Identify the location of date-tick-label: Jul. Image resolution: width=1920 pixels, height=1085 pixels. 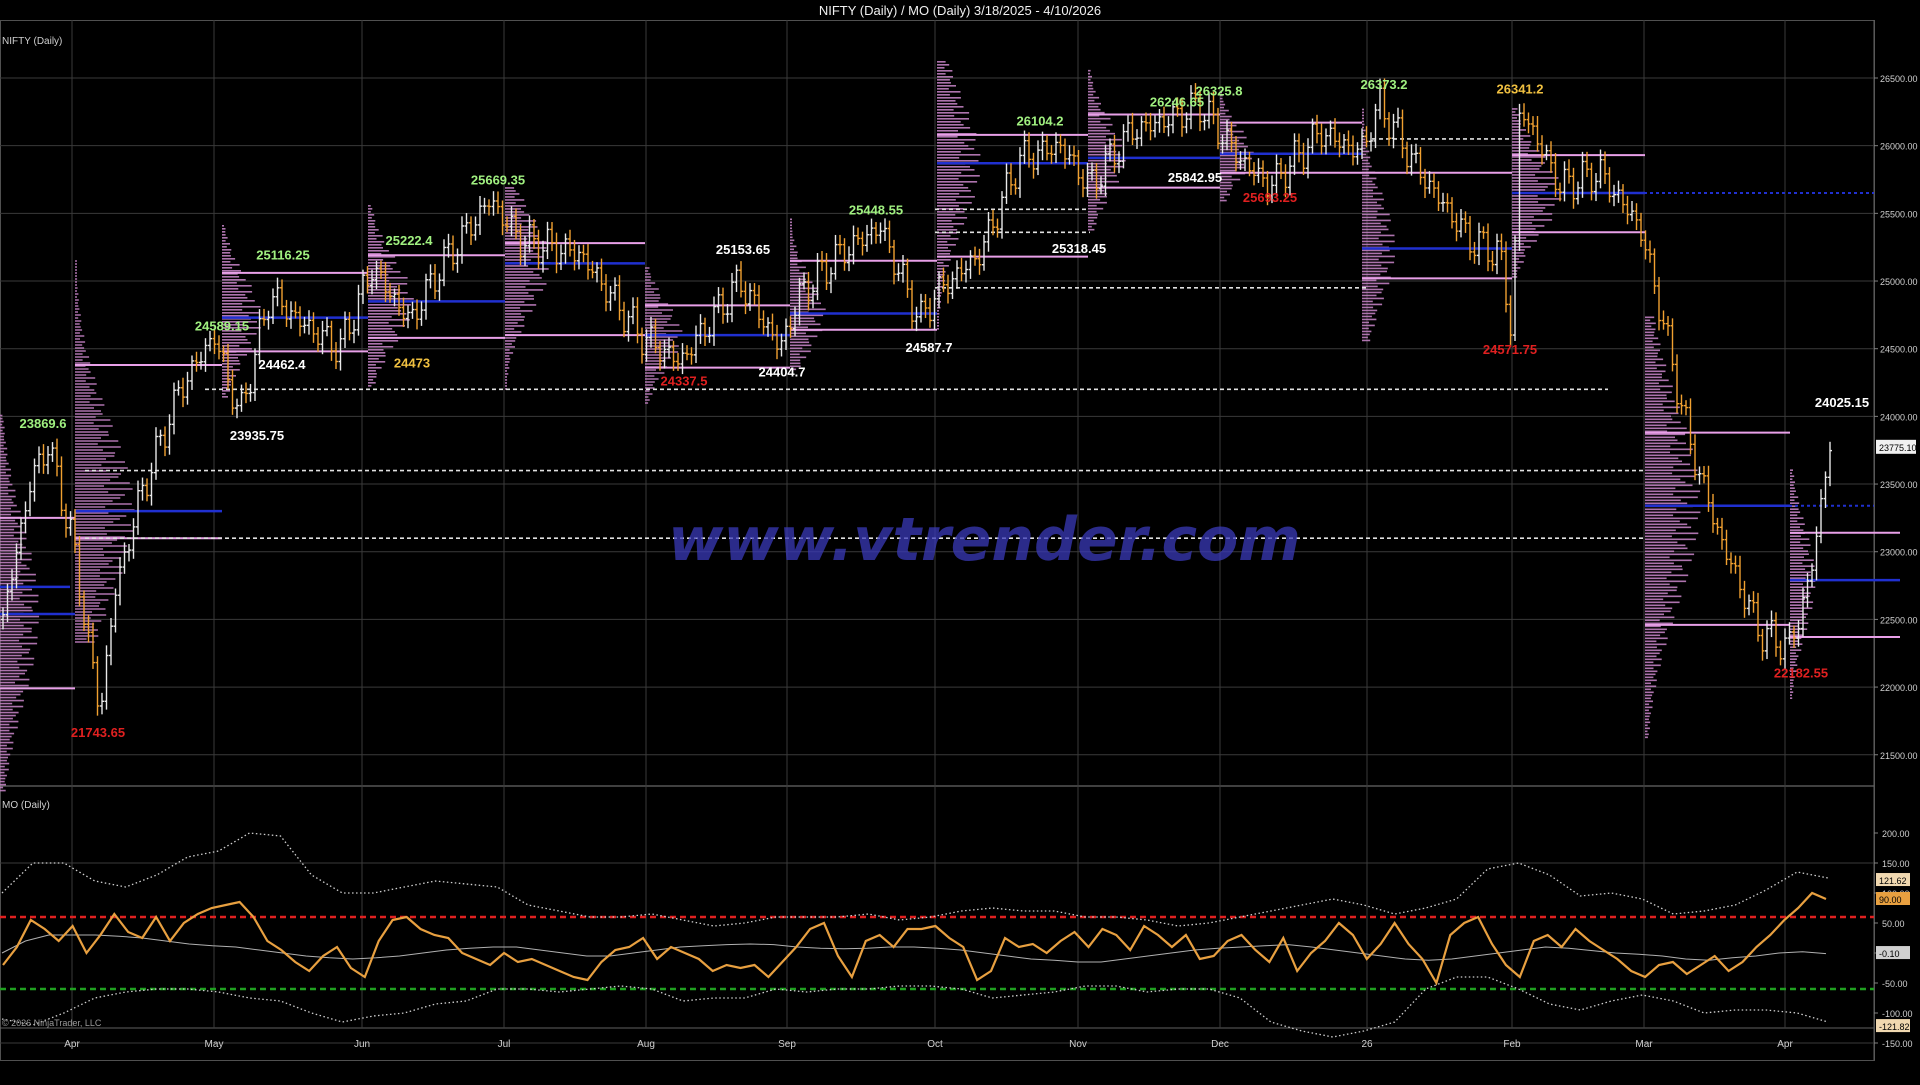
(504, 1044).